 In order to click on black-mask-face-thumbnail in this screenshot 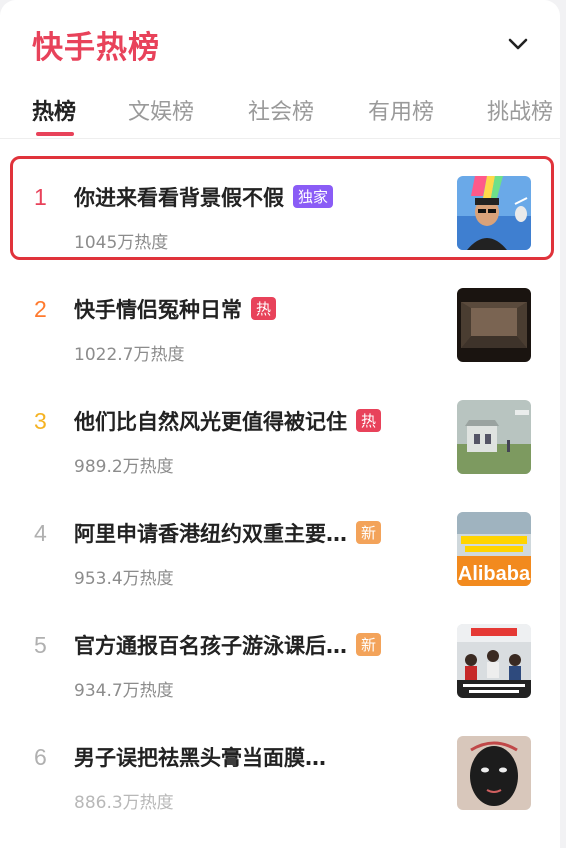, I will do `click(494, 773)`.